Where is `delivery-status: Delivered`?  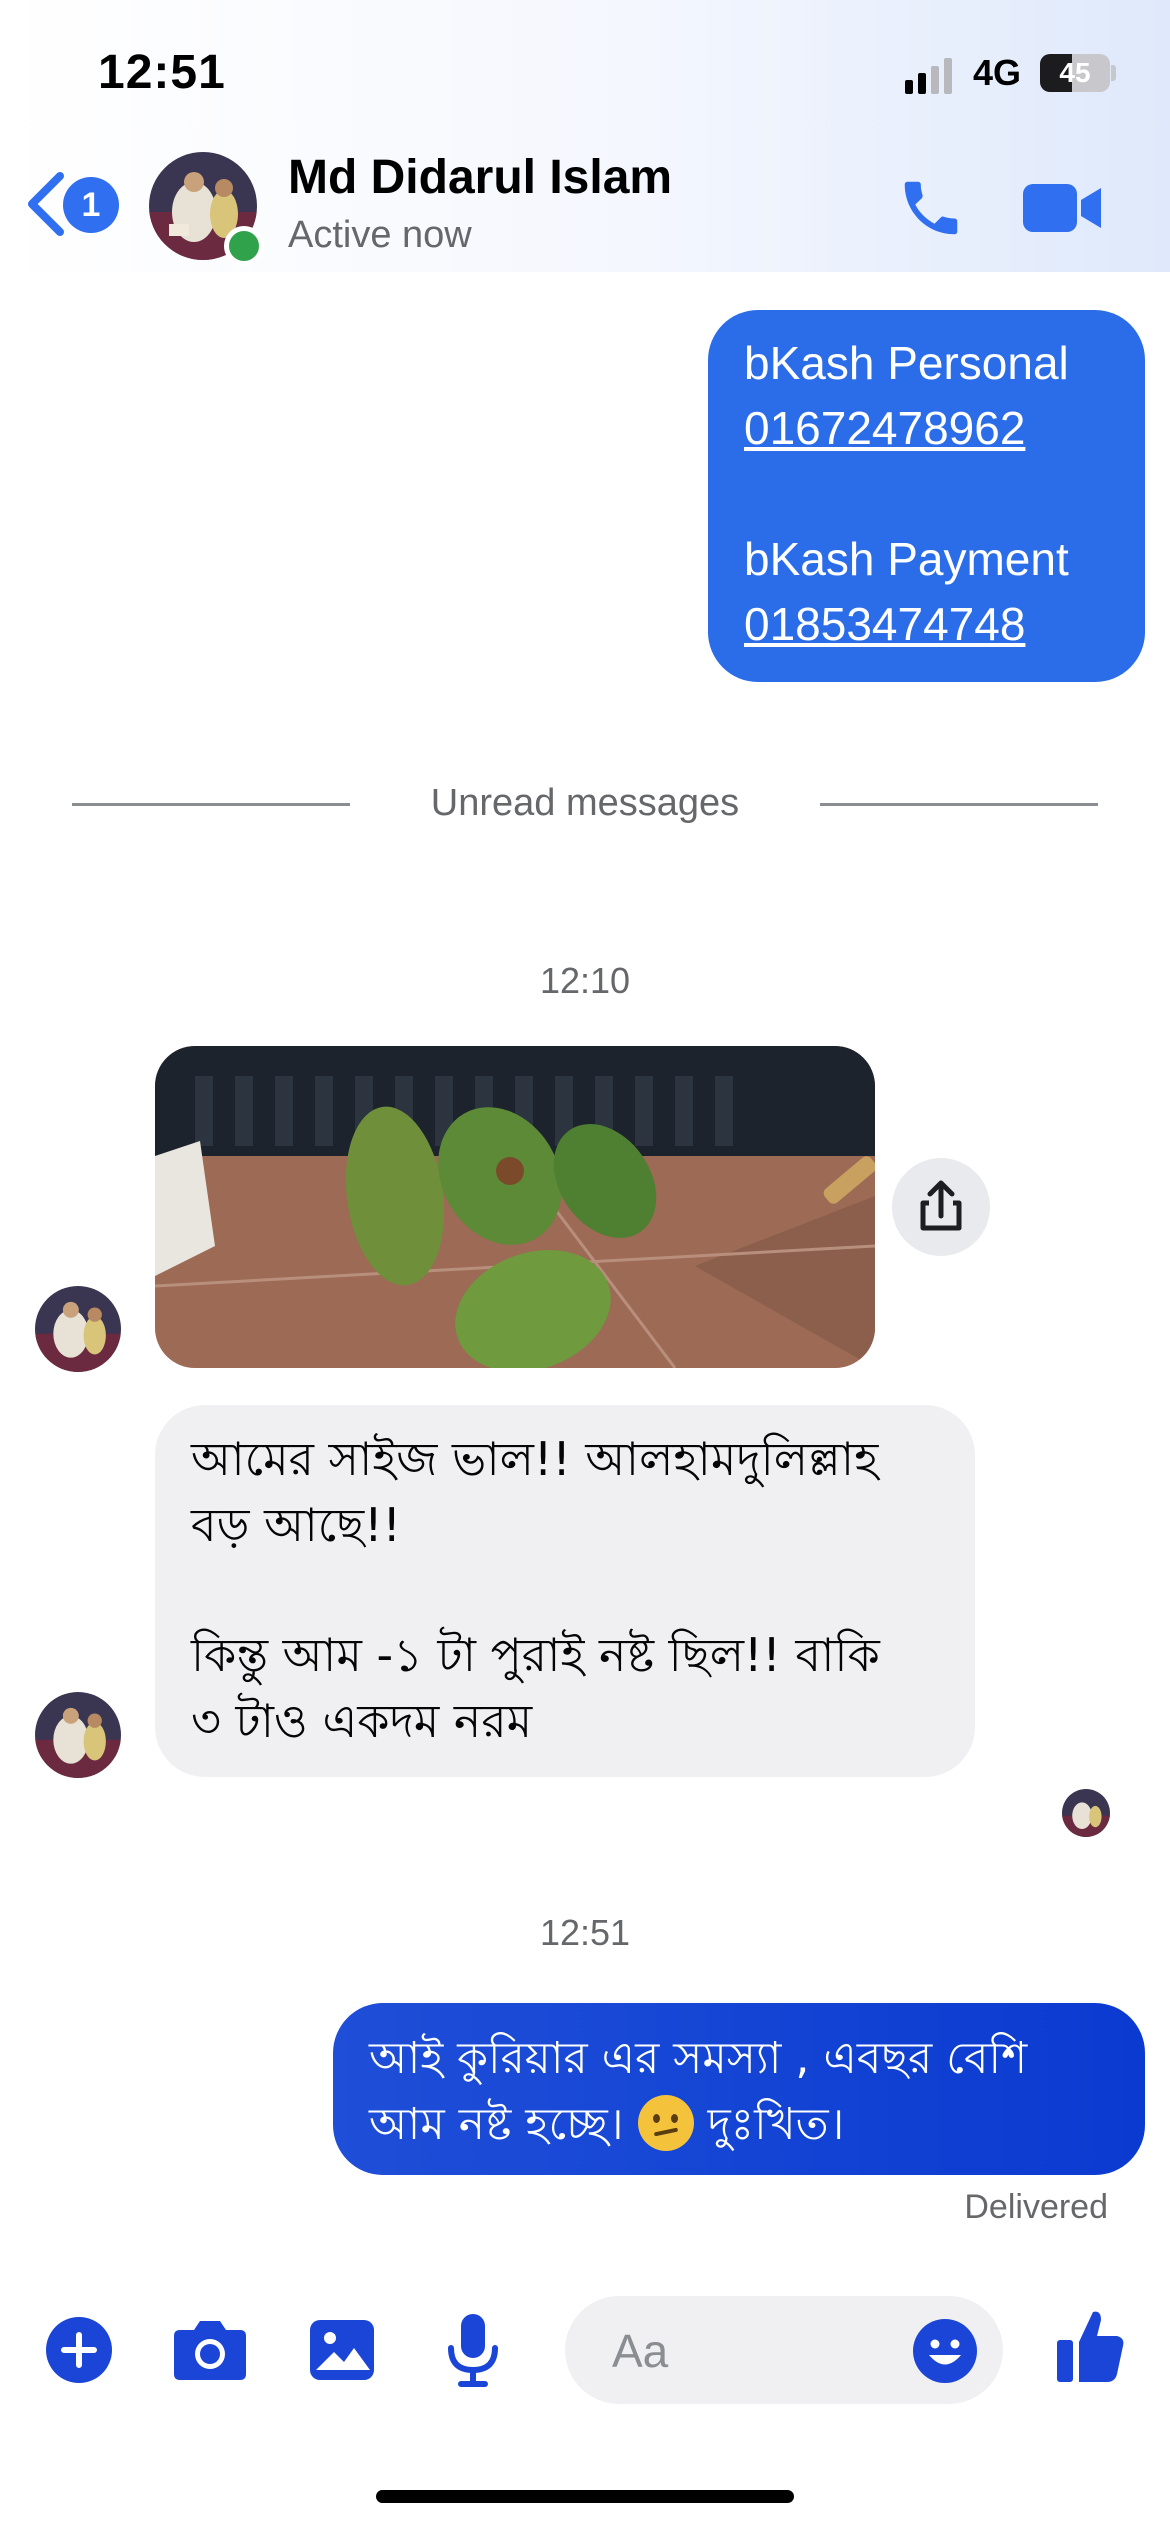
delivery-status: Delivered is located at coordinates (1036, 2207).